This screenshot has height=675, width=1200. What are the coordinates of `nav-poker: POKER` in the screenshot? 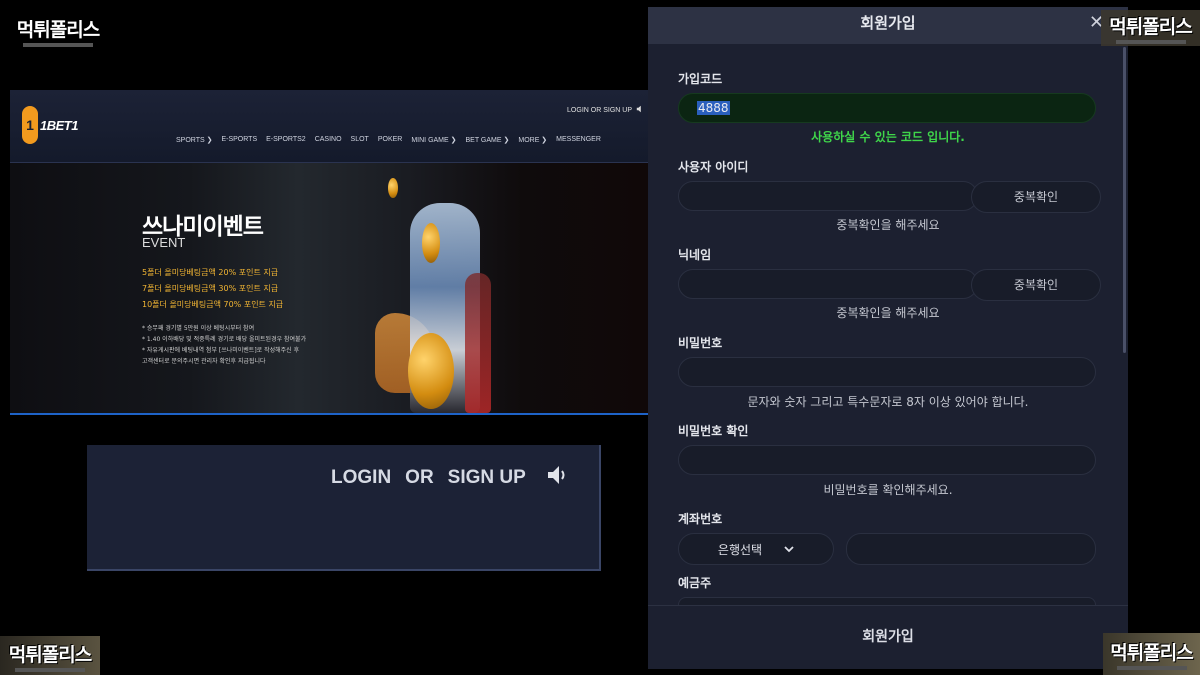 It's located at (390, 140).